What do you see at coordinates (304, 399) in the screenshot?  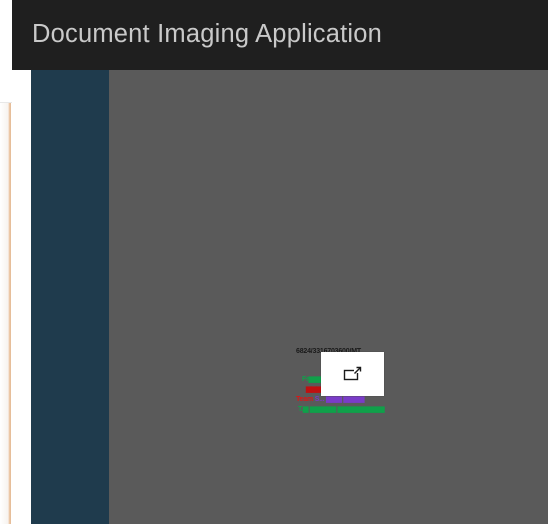 I see `thumbnail-text-segment: Team` at bounding box center [304, 399].